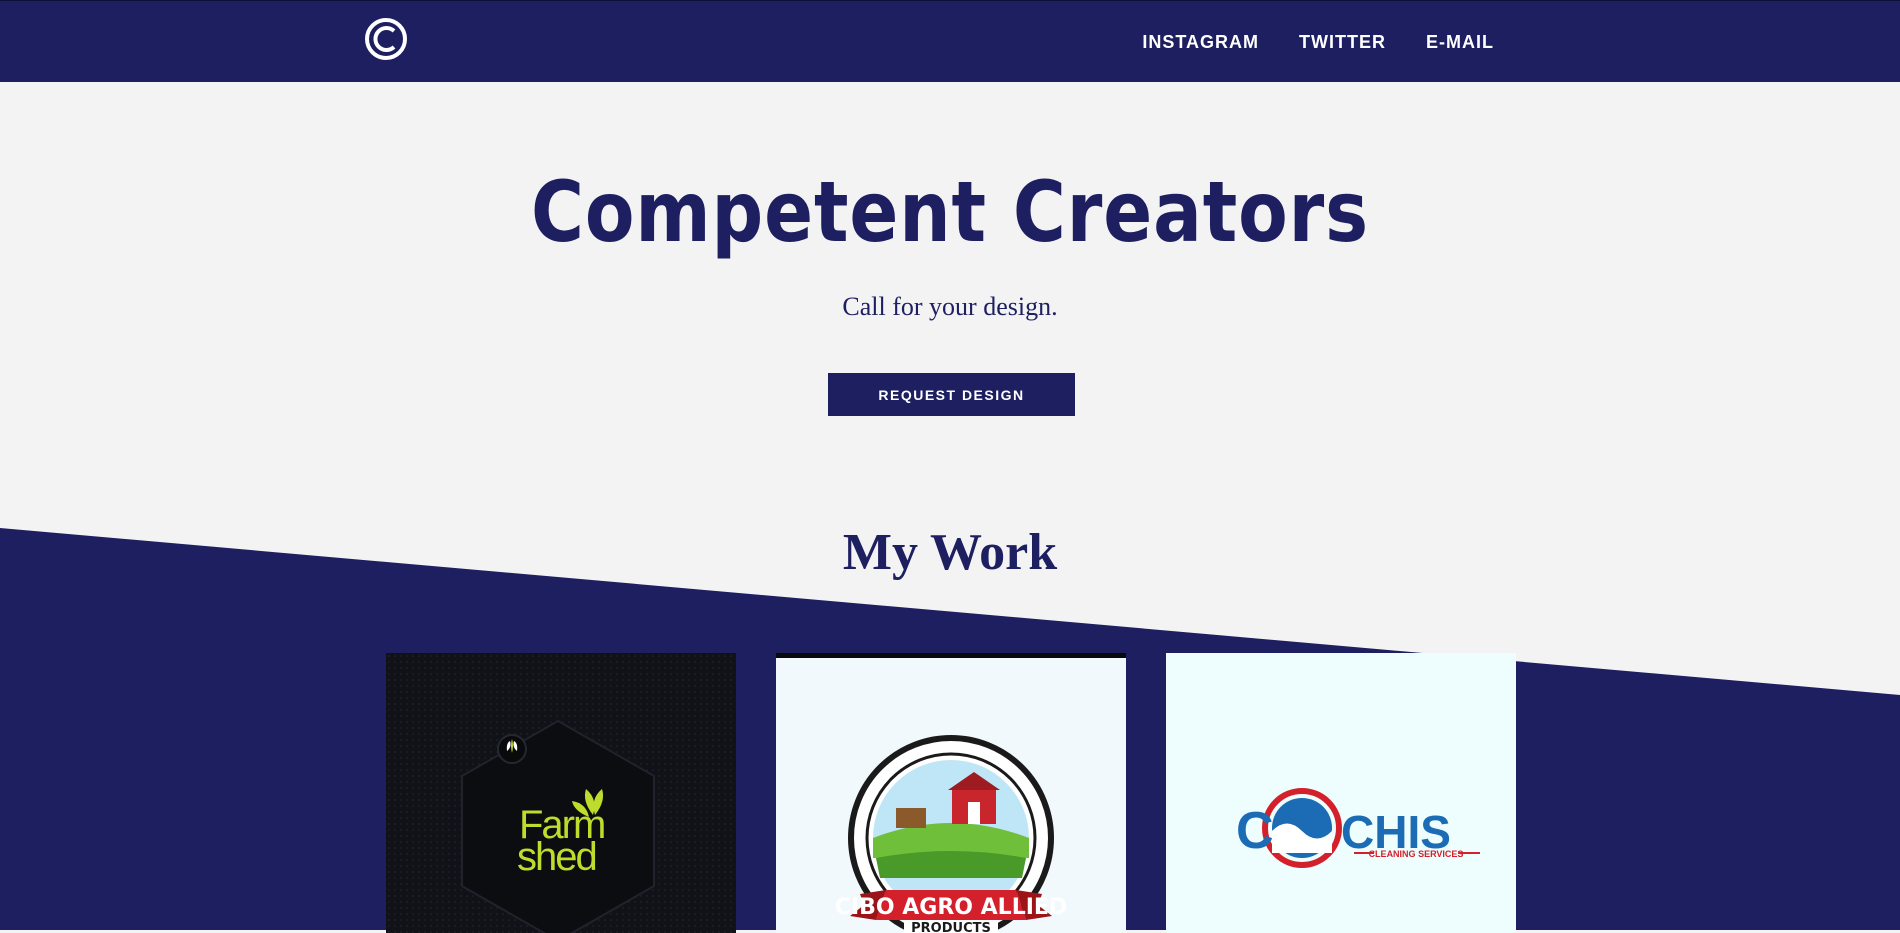 The image size is (1900, 933). Describe the element at coordinates (951, 927) in the screenshot. I see `cibo-products-text: PRODUCTS` at that location.